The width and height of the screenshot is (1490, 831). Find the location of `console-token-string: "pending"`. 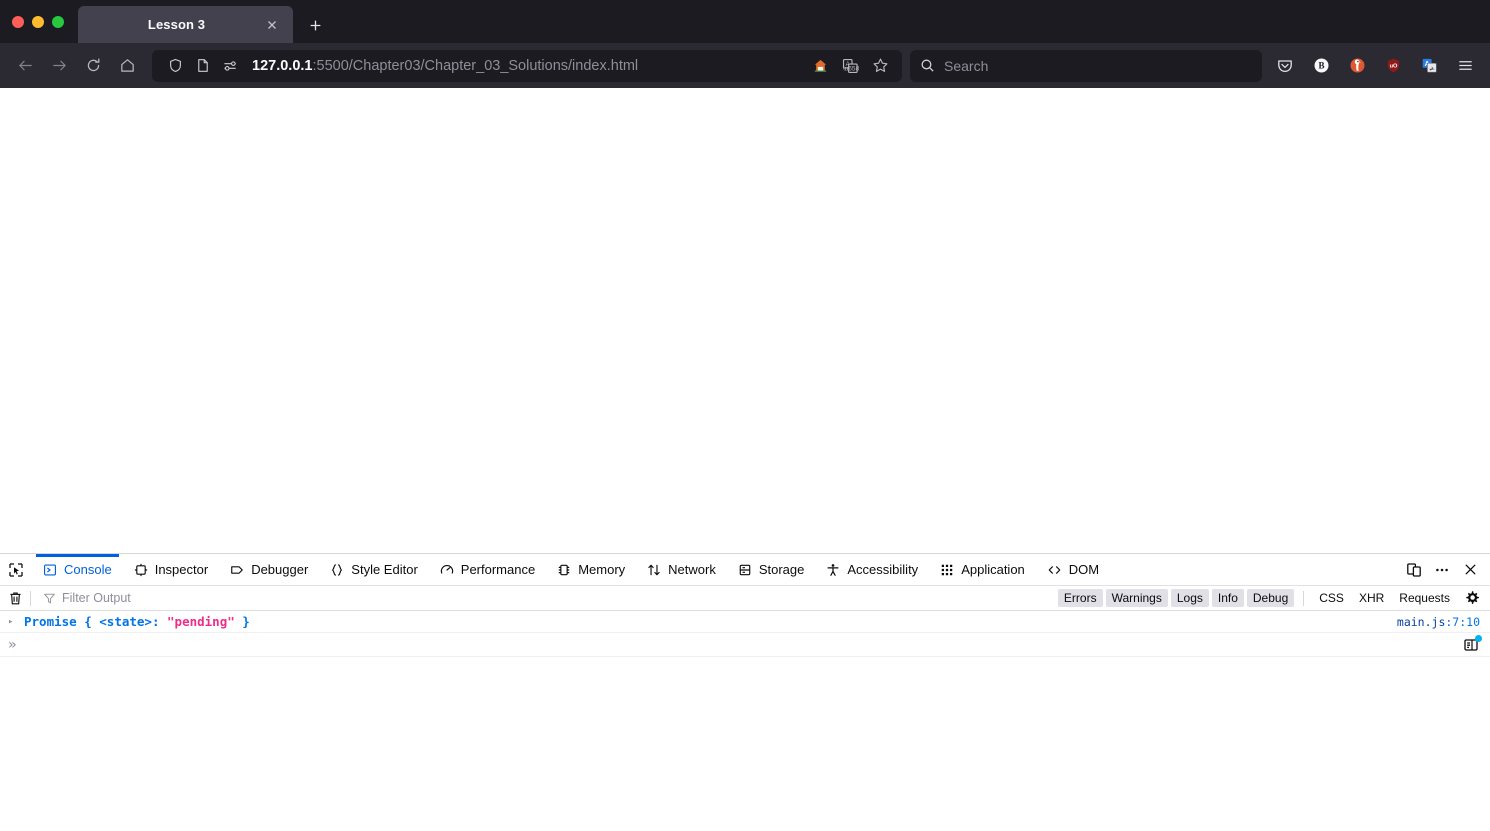

console-token-string: "pending" is located at coordinates (201, 621).